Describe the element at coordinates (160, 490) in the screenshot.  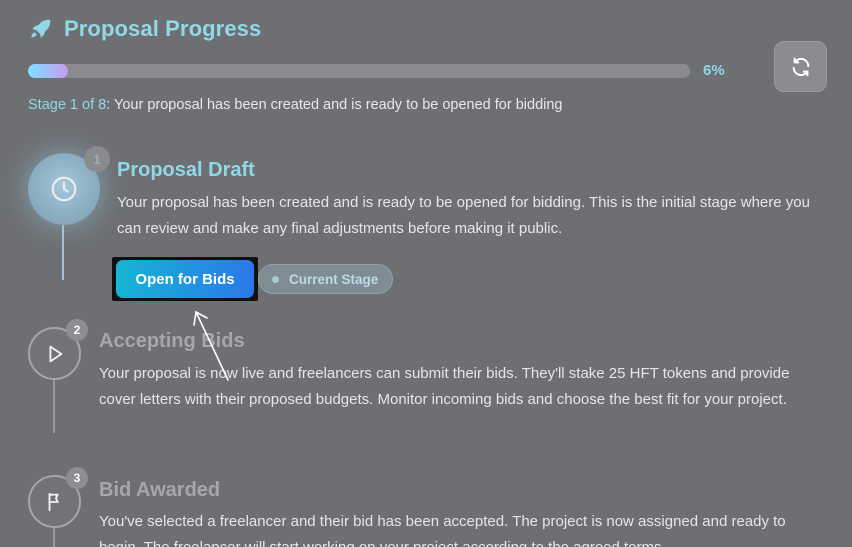
I see `step-3-title: Bid Awarded` at that location.